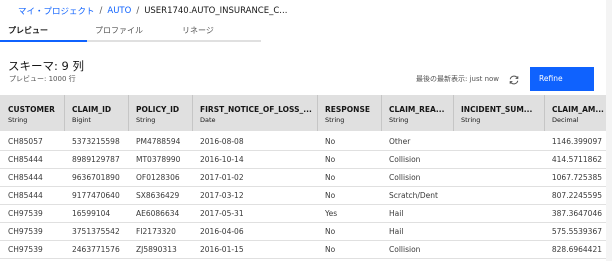  I want to click on cell-first-notice: 2016-04-06, so click(222, 231).